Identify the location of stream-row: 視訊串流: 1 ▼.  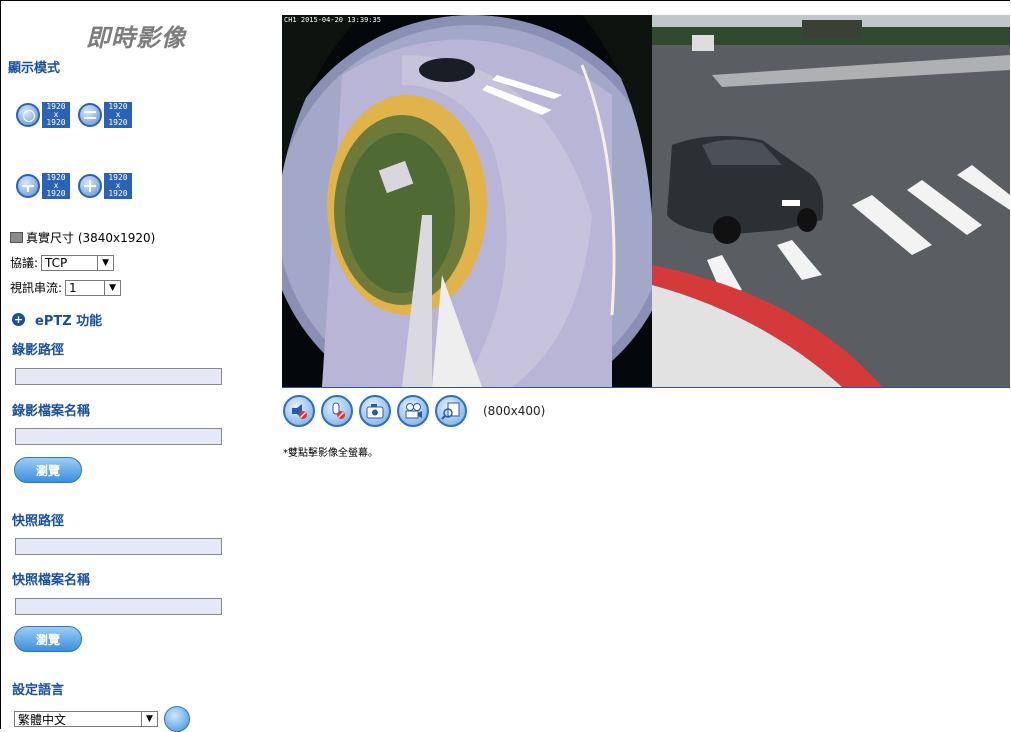
(66, 287).